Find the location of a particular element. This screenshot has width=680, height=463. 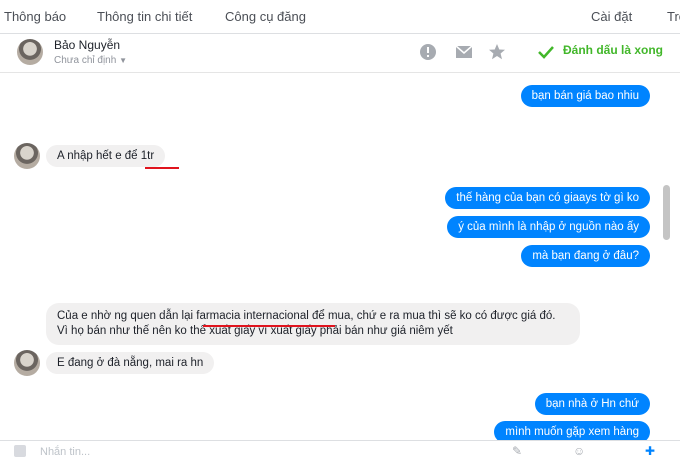

alert-icon is located at coordinates (428, 52).